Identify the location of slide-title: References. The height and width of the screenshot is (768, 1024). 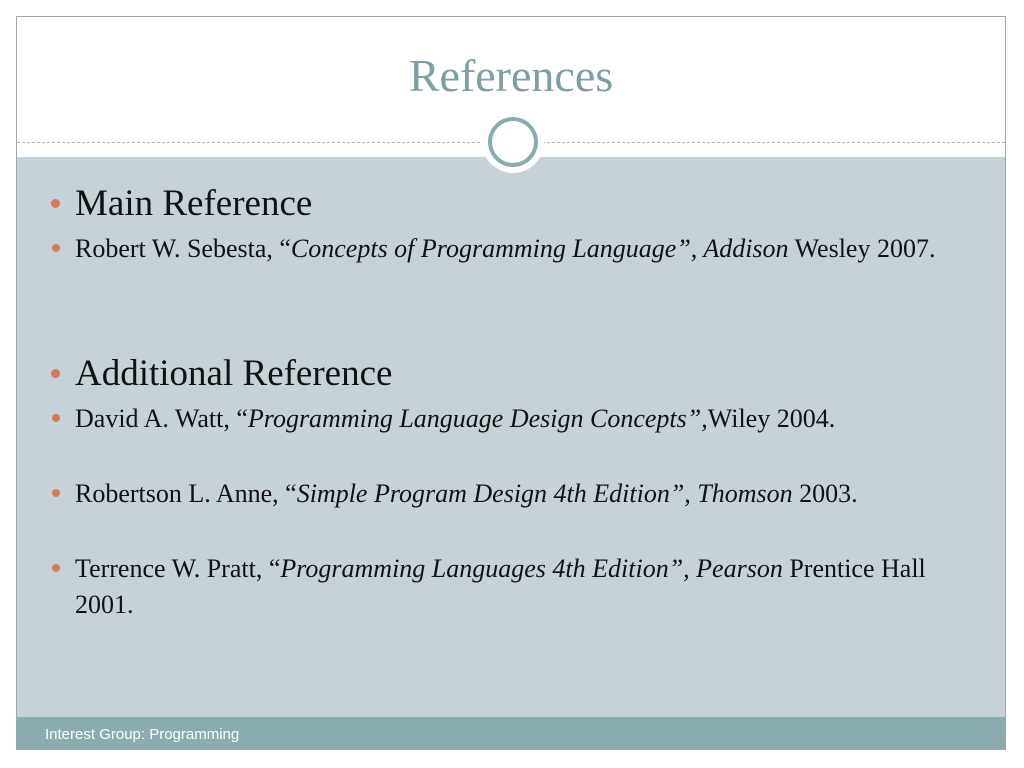
(511, 75).